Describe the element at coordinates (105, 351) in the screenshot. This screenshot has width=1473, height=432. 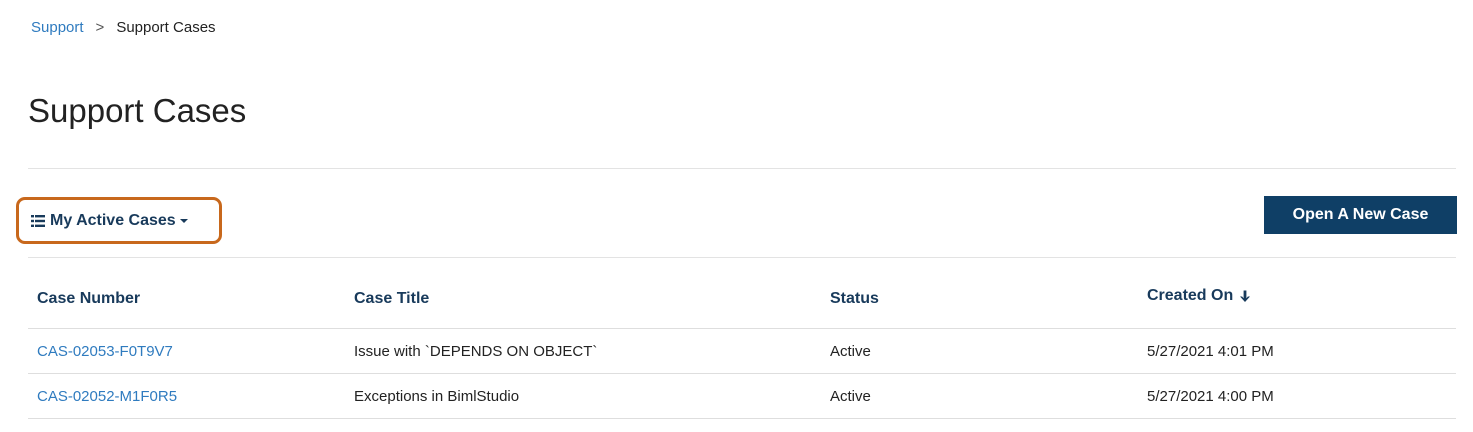
I see `case-number-link: CAS-02053-F0T9V7` at that location.